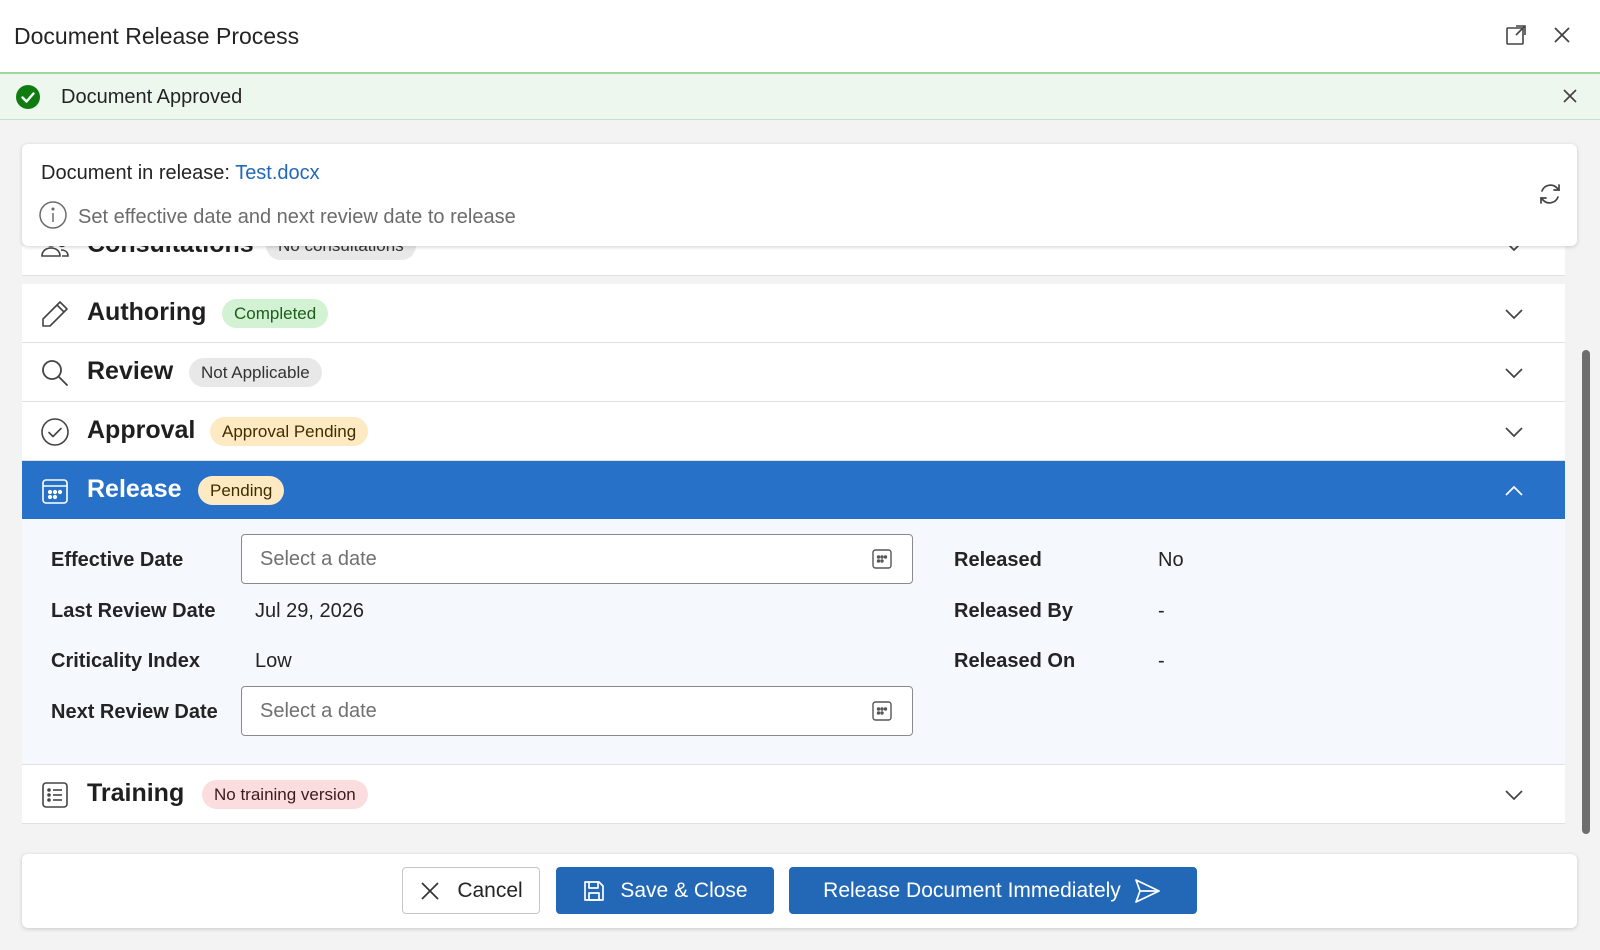 This screenshot has height=950, width=1600. Describe the element at coordinates (577, 711) in the screenshot. I see `next-review-date-input` at that location.